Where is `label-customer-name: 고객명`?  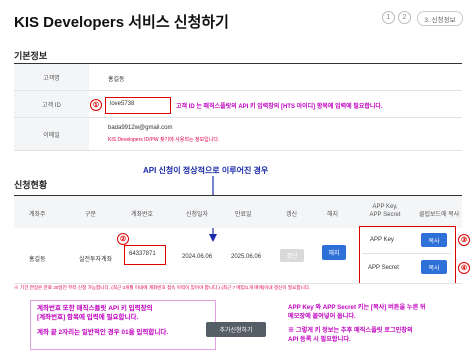 label-customer-name: 고객명 is located at coordinates (51, 77).